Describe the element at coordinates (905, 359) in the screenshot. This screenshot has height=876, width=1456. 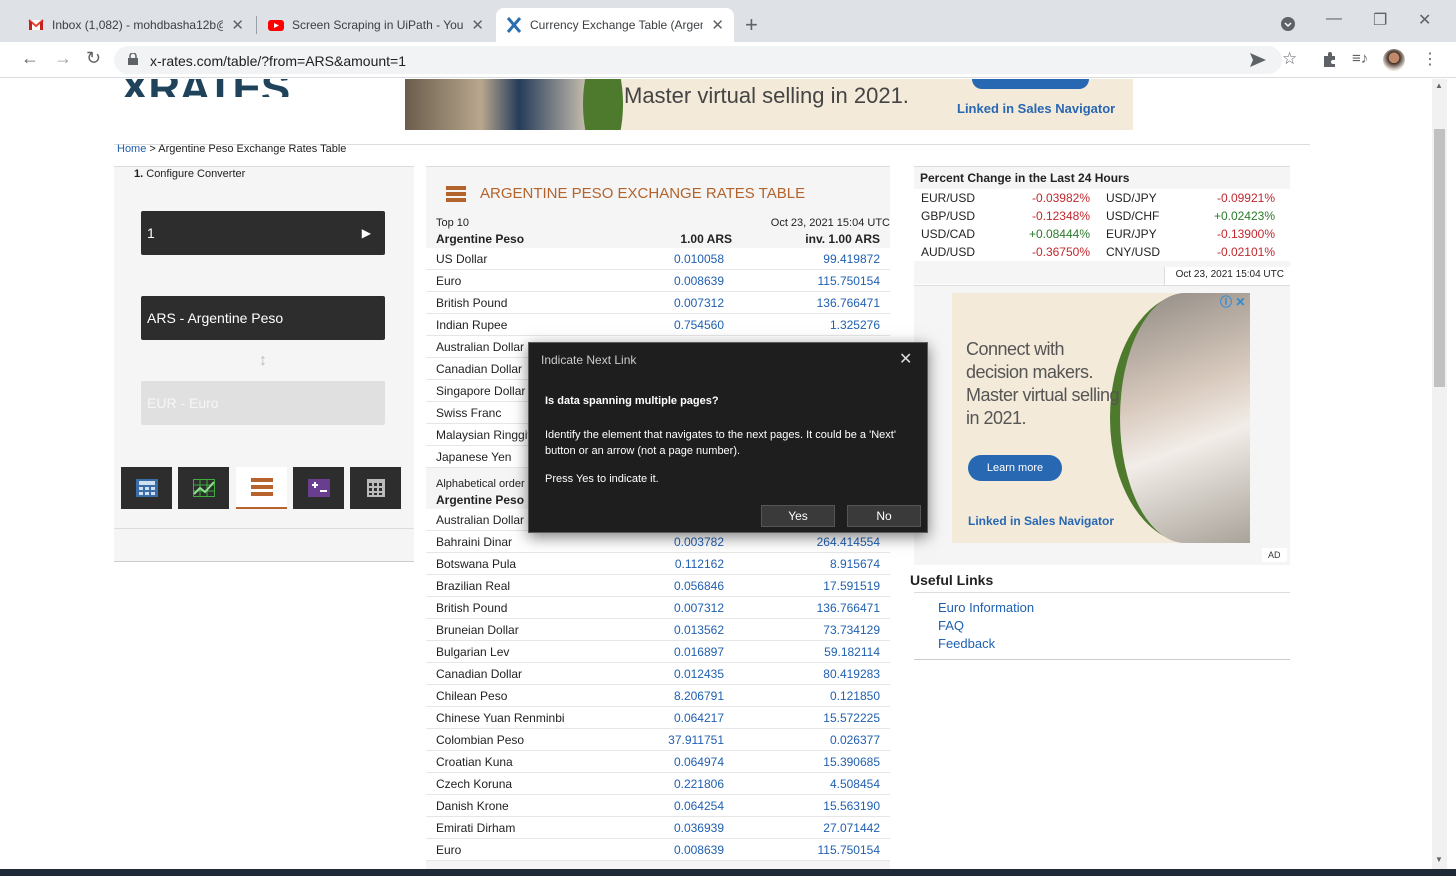
I see `dialog-close-icon: ✕` at that location.